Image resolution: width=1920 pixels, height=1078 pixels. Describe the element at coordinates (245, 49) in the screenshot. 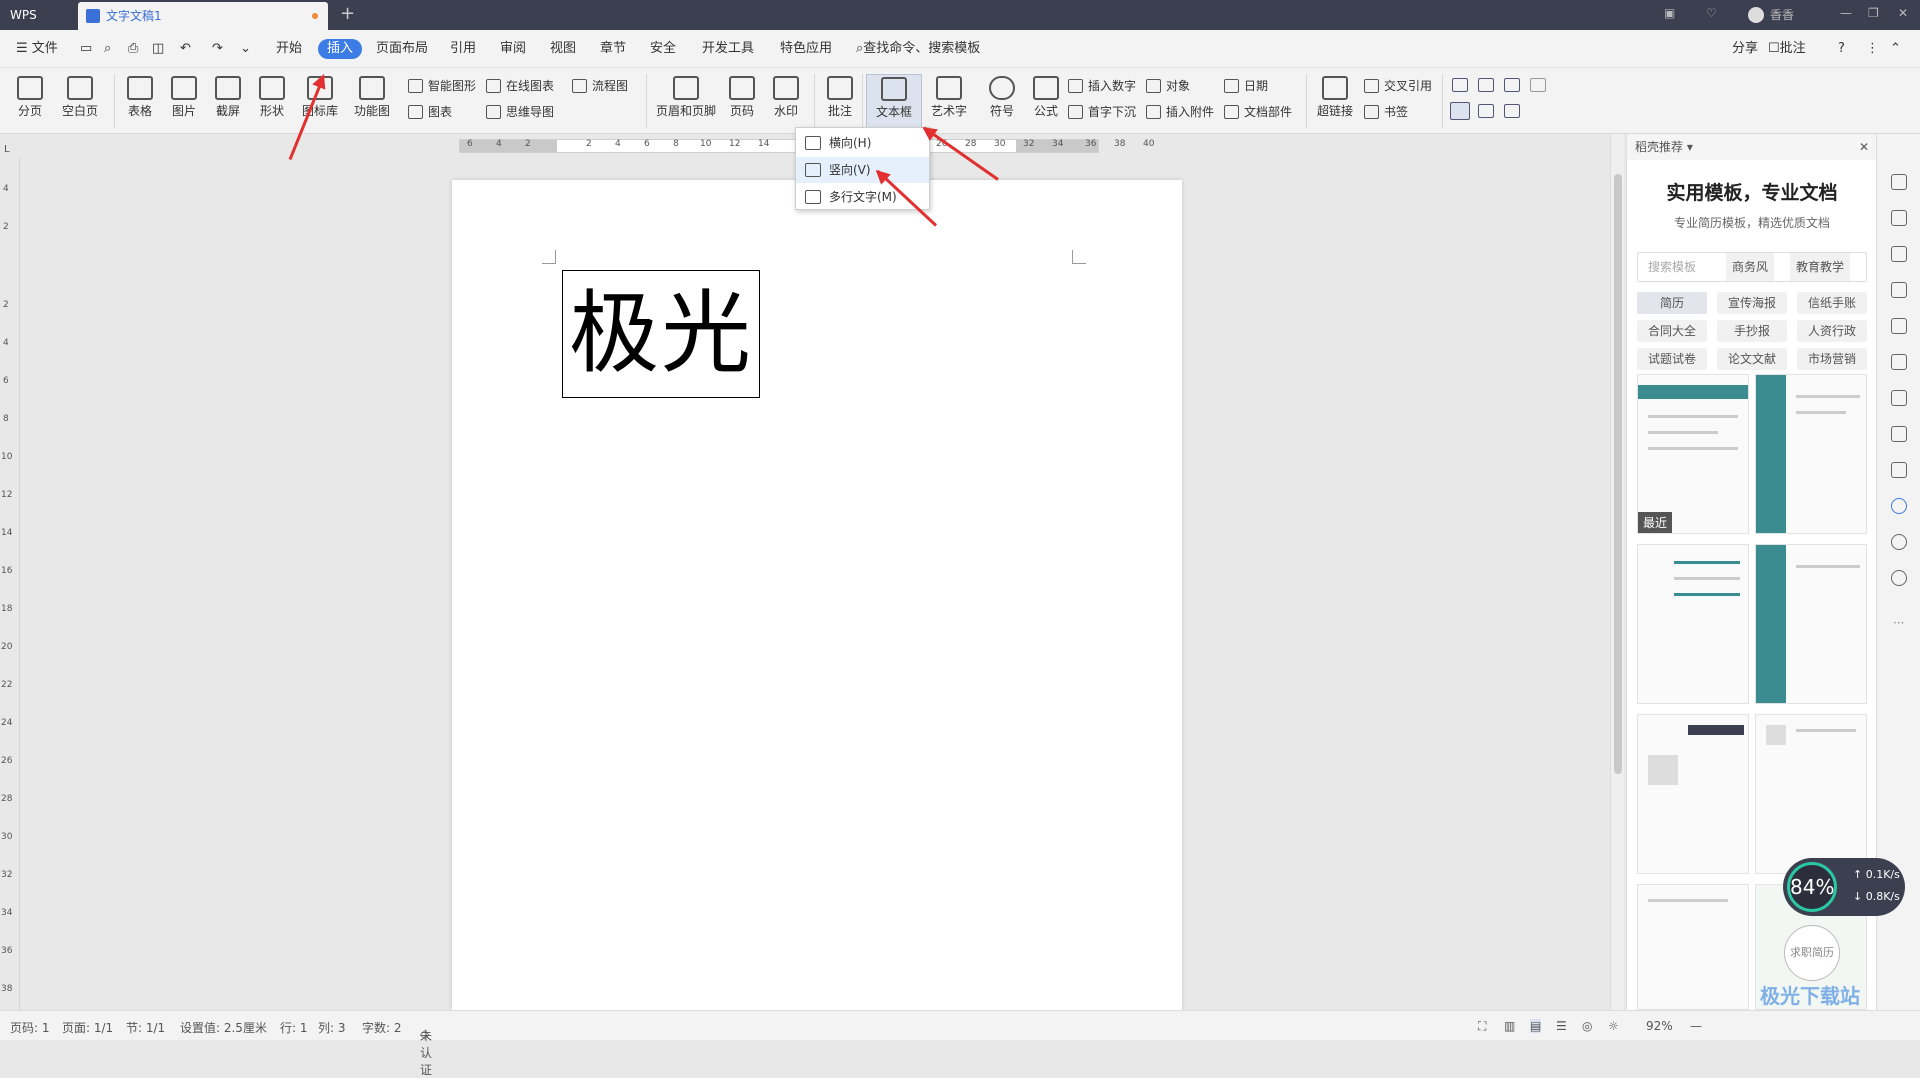

I see `more-icon: ⌄` at that location.